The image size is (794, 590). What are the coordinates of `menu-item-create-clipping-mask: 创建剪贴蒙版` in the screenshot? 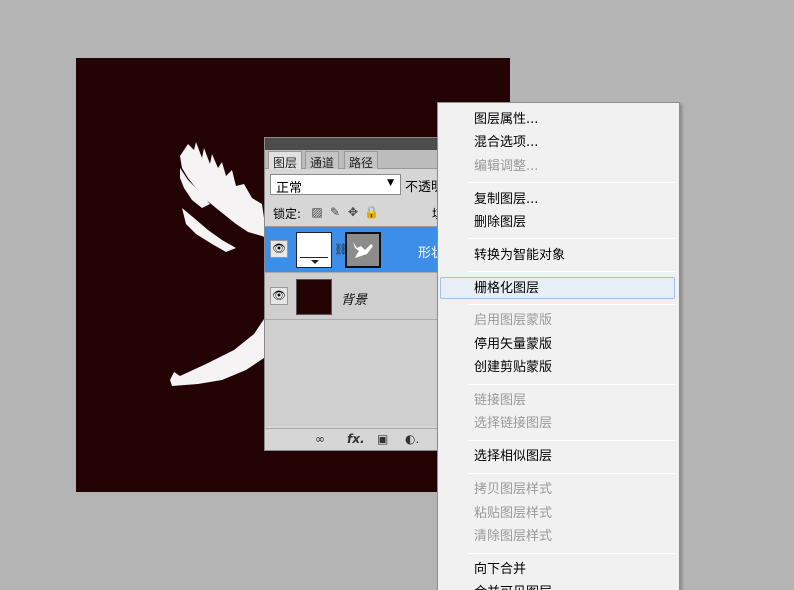 It's located at (558, 368).